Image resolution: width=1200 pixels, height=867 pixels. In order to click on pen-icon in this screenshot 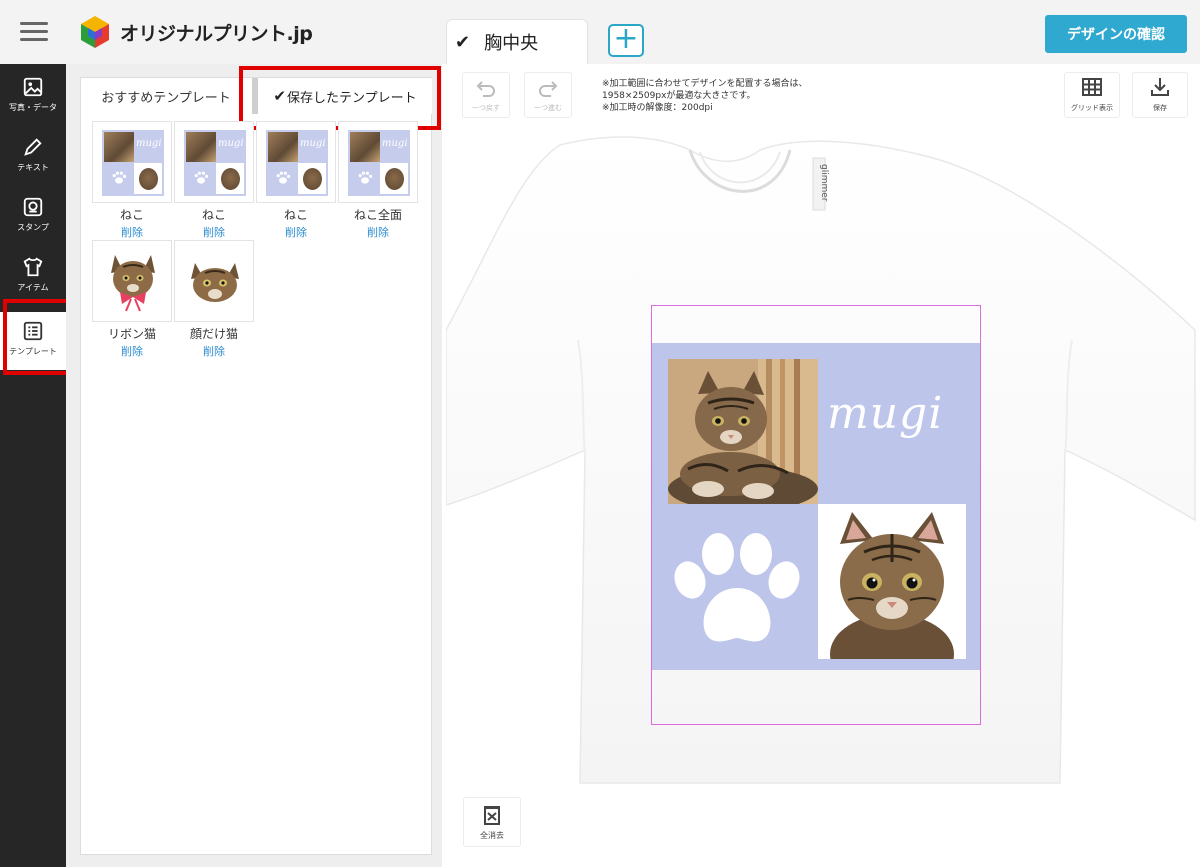, I will do `click(33, 147)`.